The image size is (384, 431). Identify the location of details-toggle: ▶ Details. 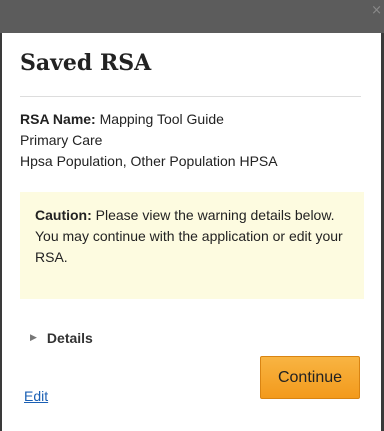
(61, 338).